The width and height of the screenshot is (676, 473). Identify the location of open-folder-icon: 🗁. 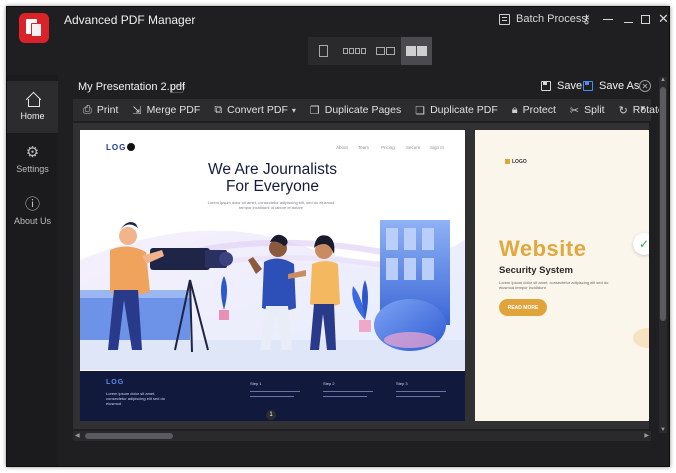
(178, 90).